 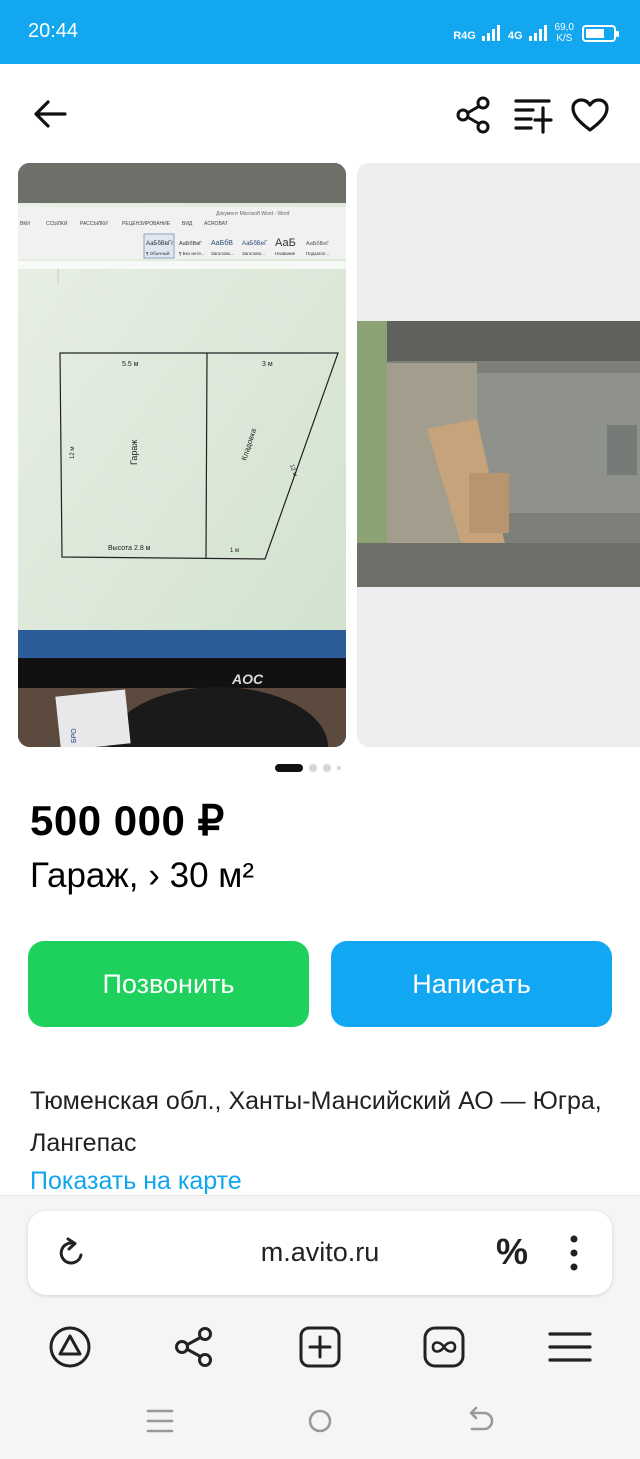 I want to click on show-on-map-link: Показать на карте, so click(x=136, y=1181).